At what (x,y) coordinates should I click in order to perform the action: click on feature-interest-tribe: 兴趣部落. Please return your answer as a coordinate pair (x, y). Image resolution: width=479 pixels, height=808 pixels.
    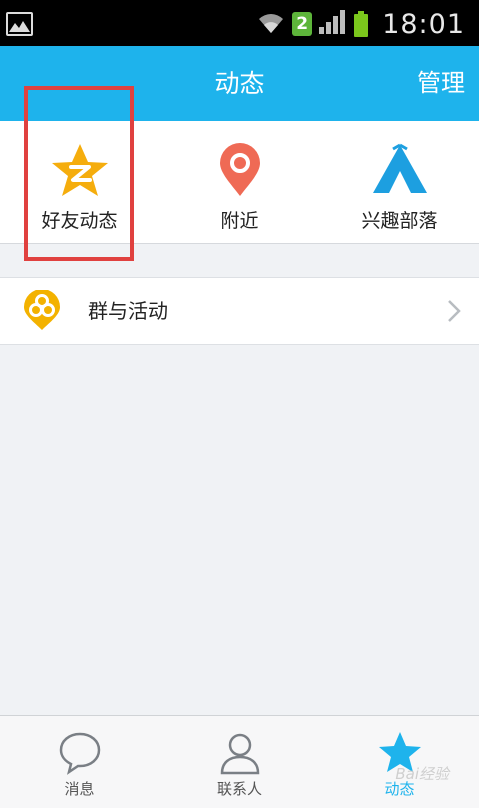
    Looking at the image, I should click on (399, 182).